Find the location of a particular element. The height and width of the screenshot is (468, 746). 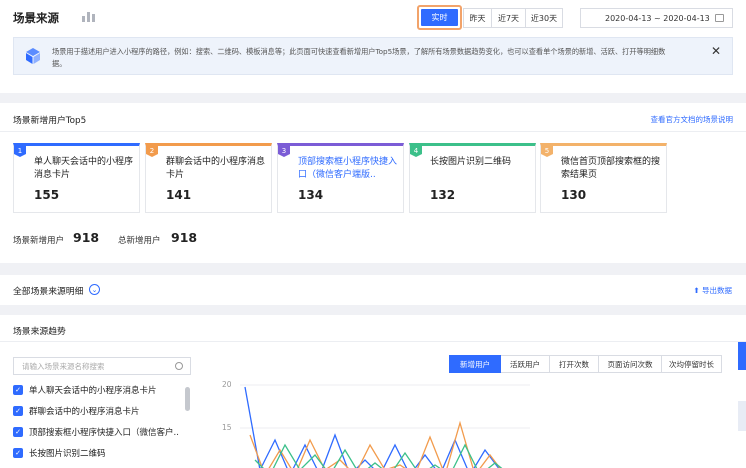

scene-checkbox-item: ✓ 顶部搜索框小程序快捷入口（微信客户.. is located at coordinates (96, 432).